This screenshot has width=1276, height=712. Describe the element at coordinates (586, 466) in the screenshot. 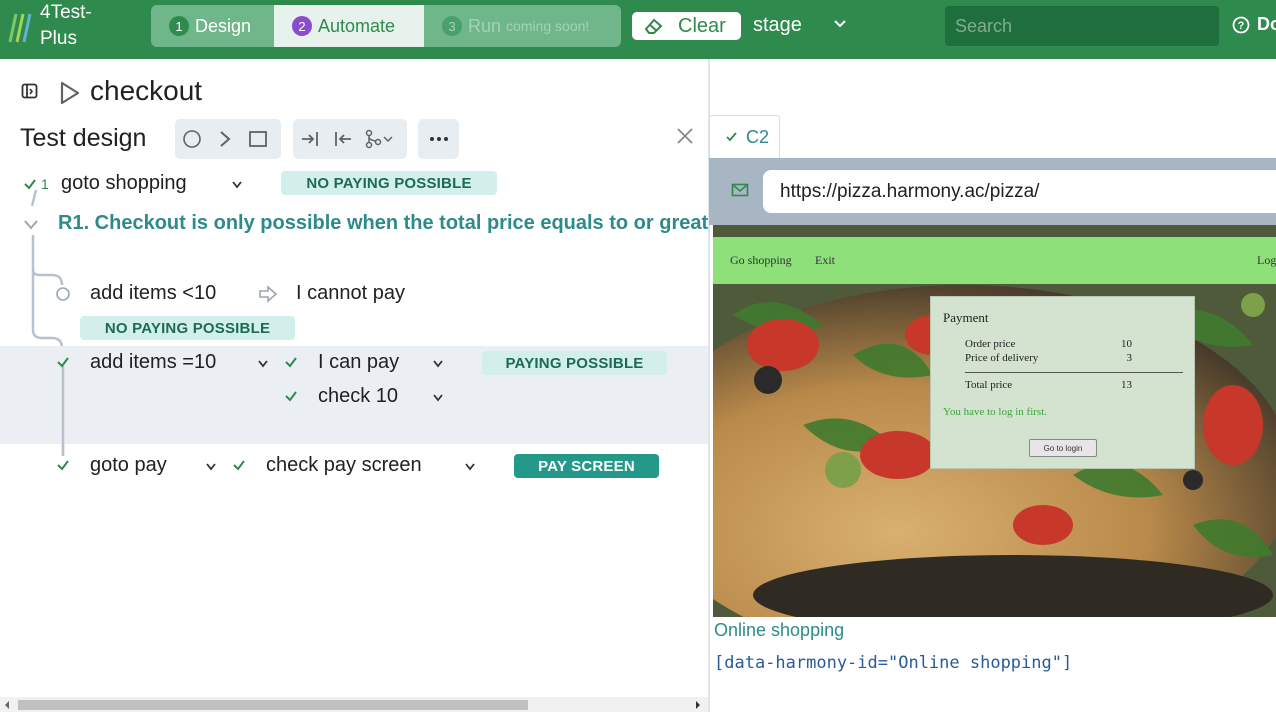

I see `status-badge: PAY SCREEN` at that location.